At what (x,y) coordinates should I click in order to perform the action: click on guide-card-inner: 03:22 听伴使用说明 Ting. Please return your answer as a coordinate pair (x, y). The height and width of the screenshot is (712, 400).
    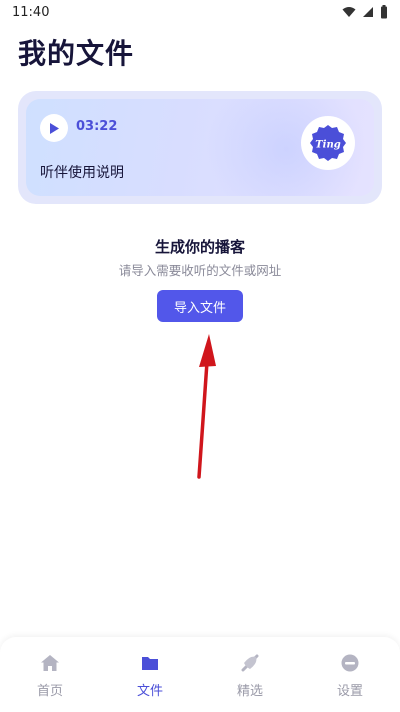
    Looking at the image, I should click on (200, 147).